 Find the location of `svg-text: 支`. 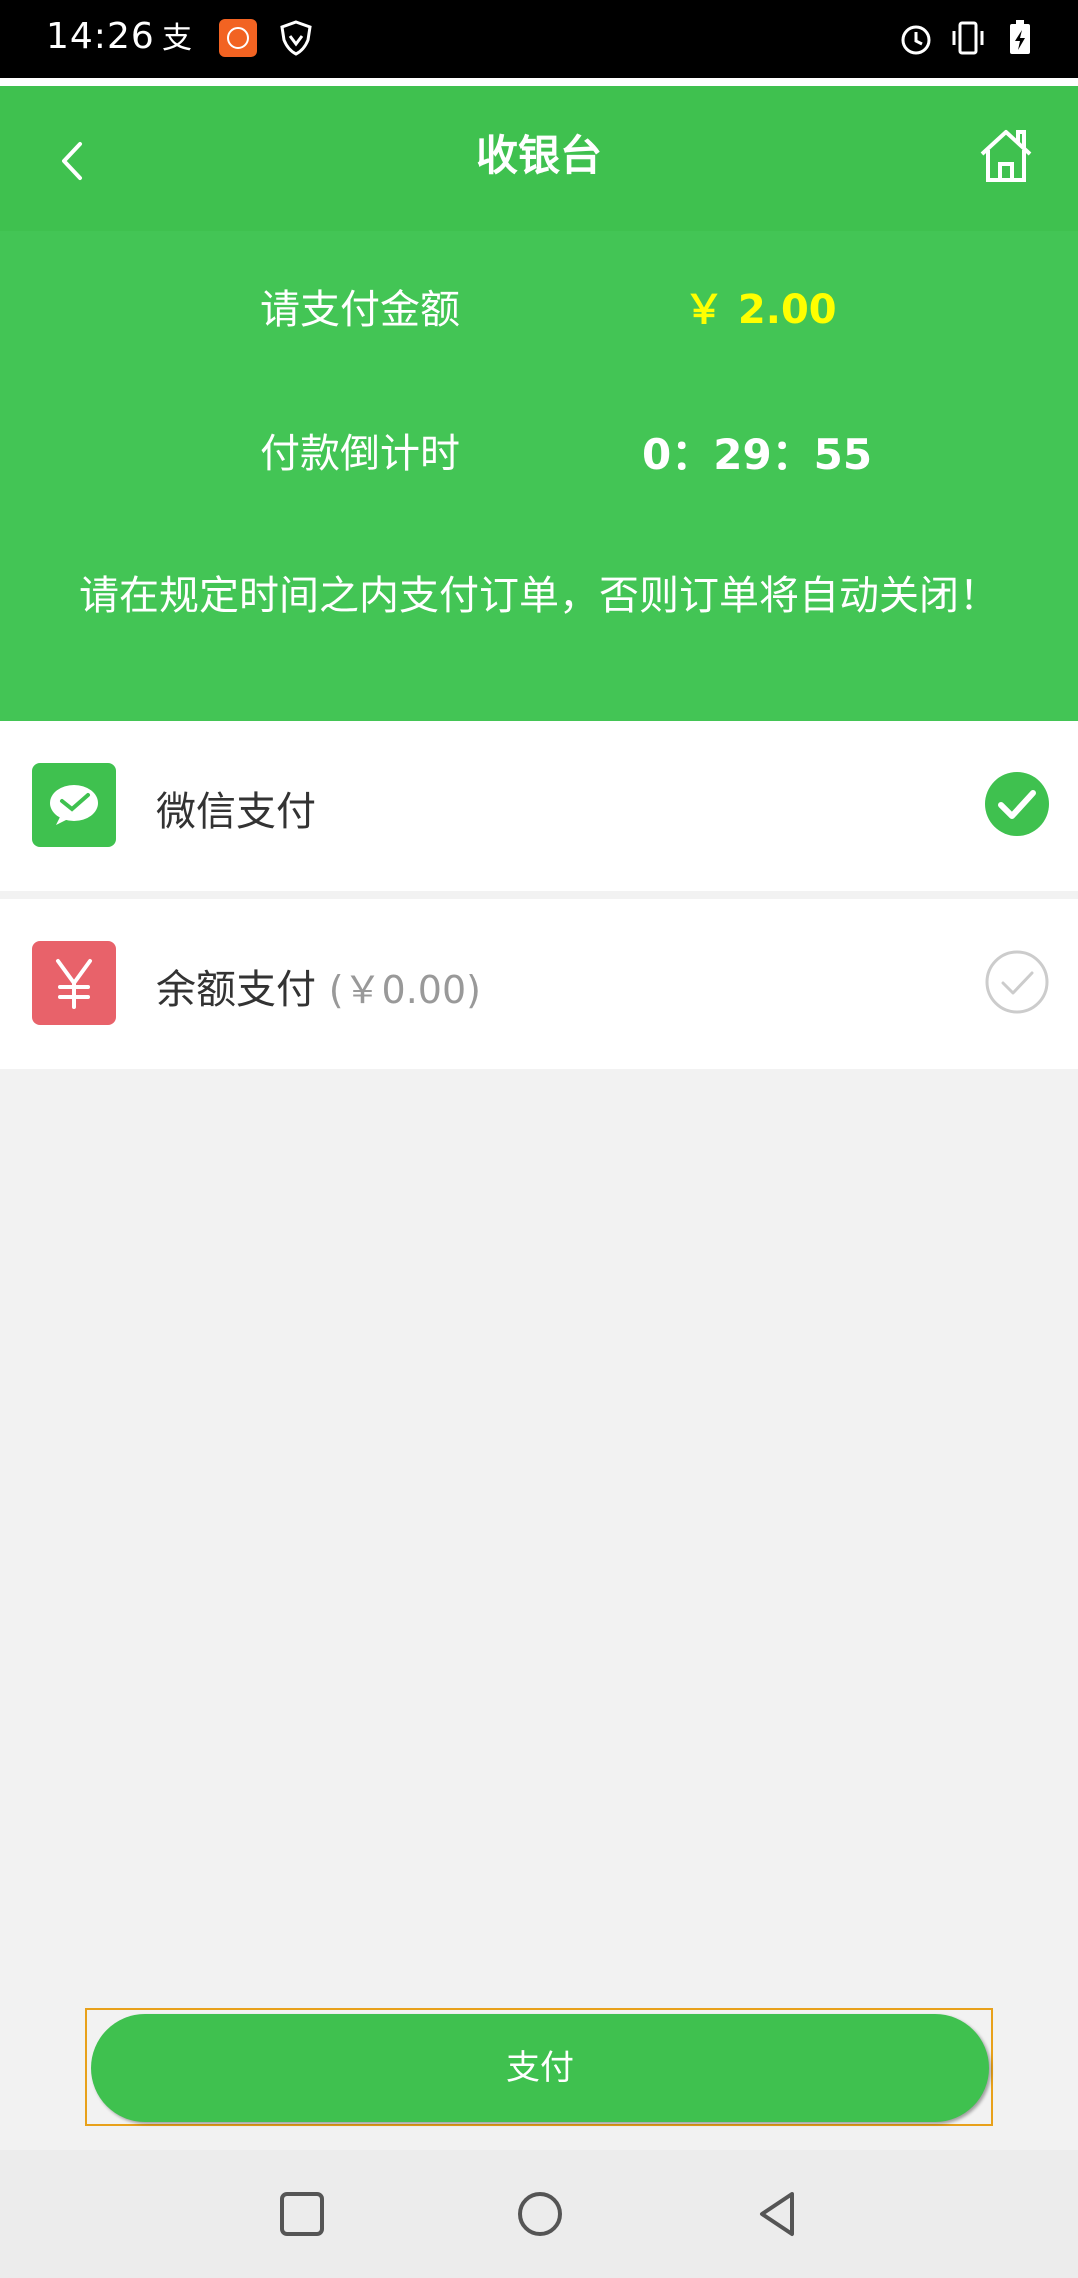

svg-text: 支 is located at coordinates (177, 38).